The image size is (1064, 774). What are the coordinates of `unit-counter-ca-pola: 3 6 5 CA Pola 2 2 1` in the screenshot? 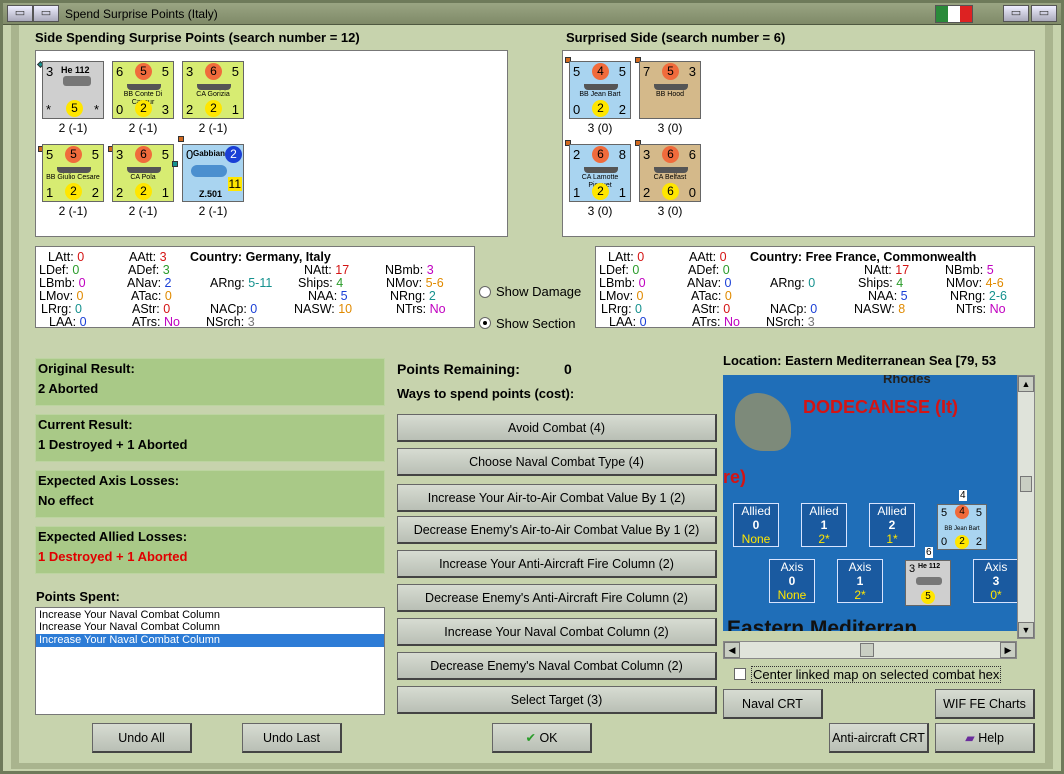 It's located at (143, 173).